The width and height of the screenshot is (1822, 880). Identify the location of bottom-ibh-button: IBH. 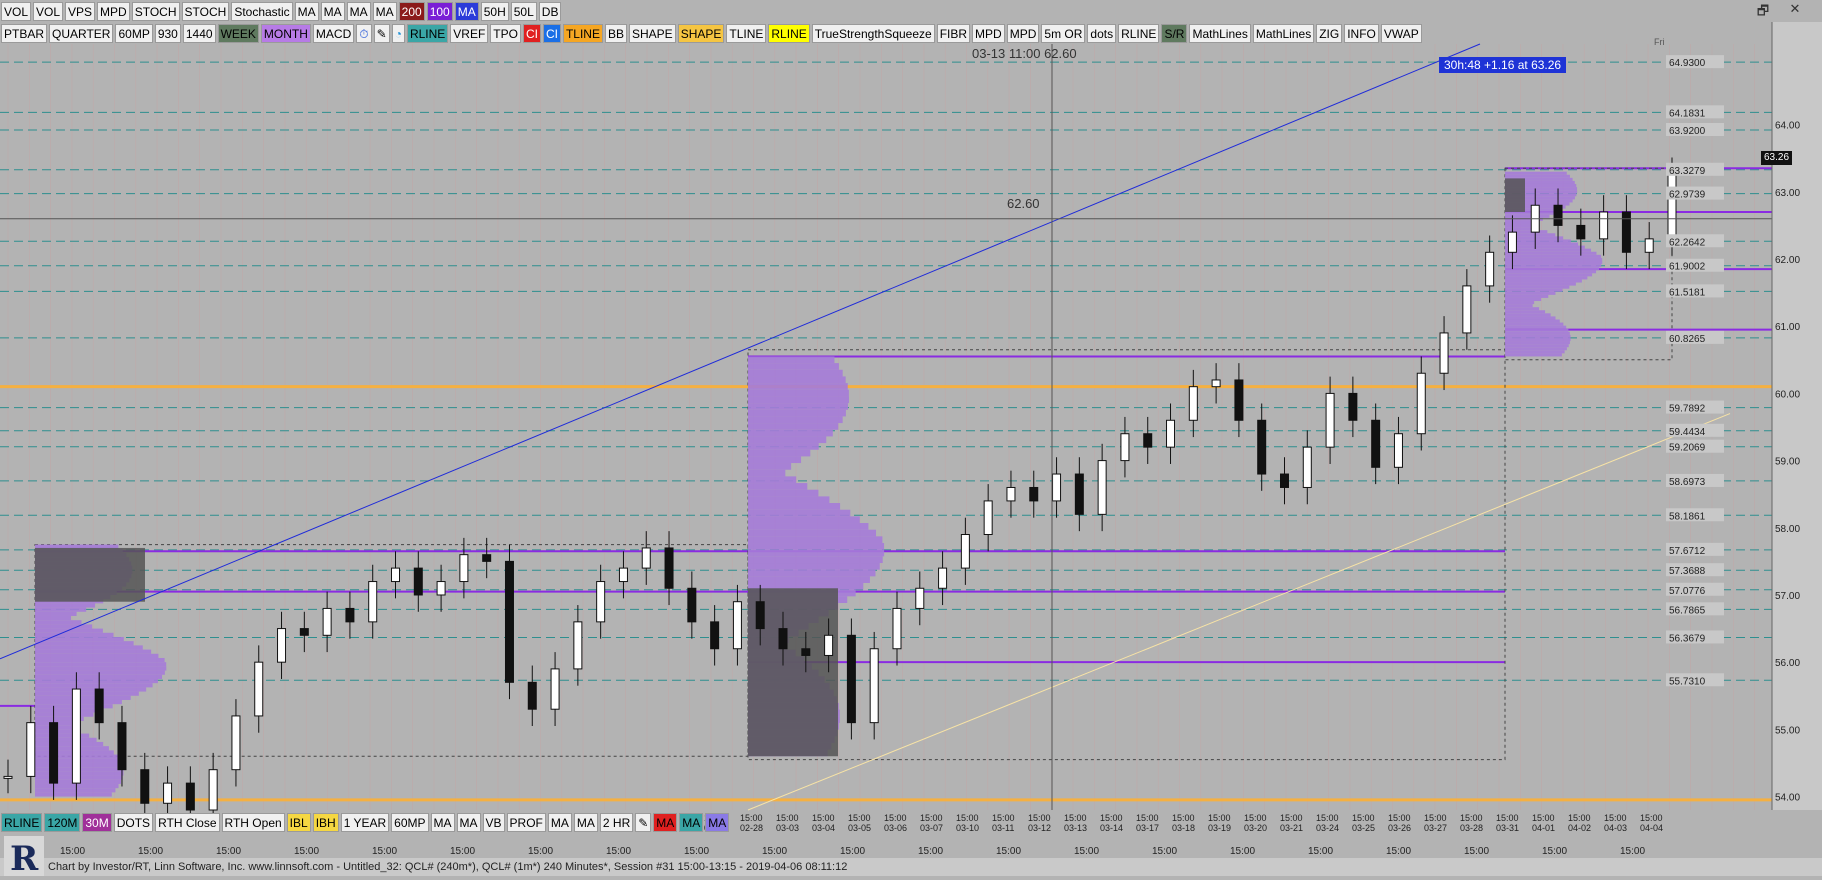
(325, 822).